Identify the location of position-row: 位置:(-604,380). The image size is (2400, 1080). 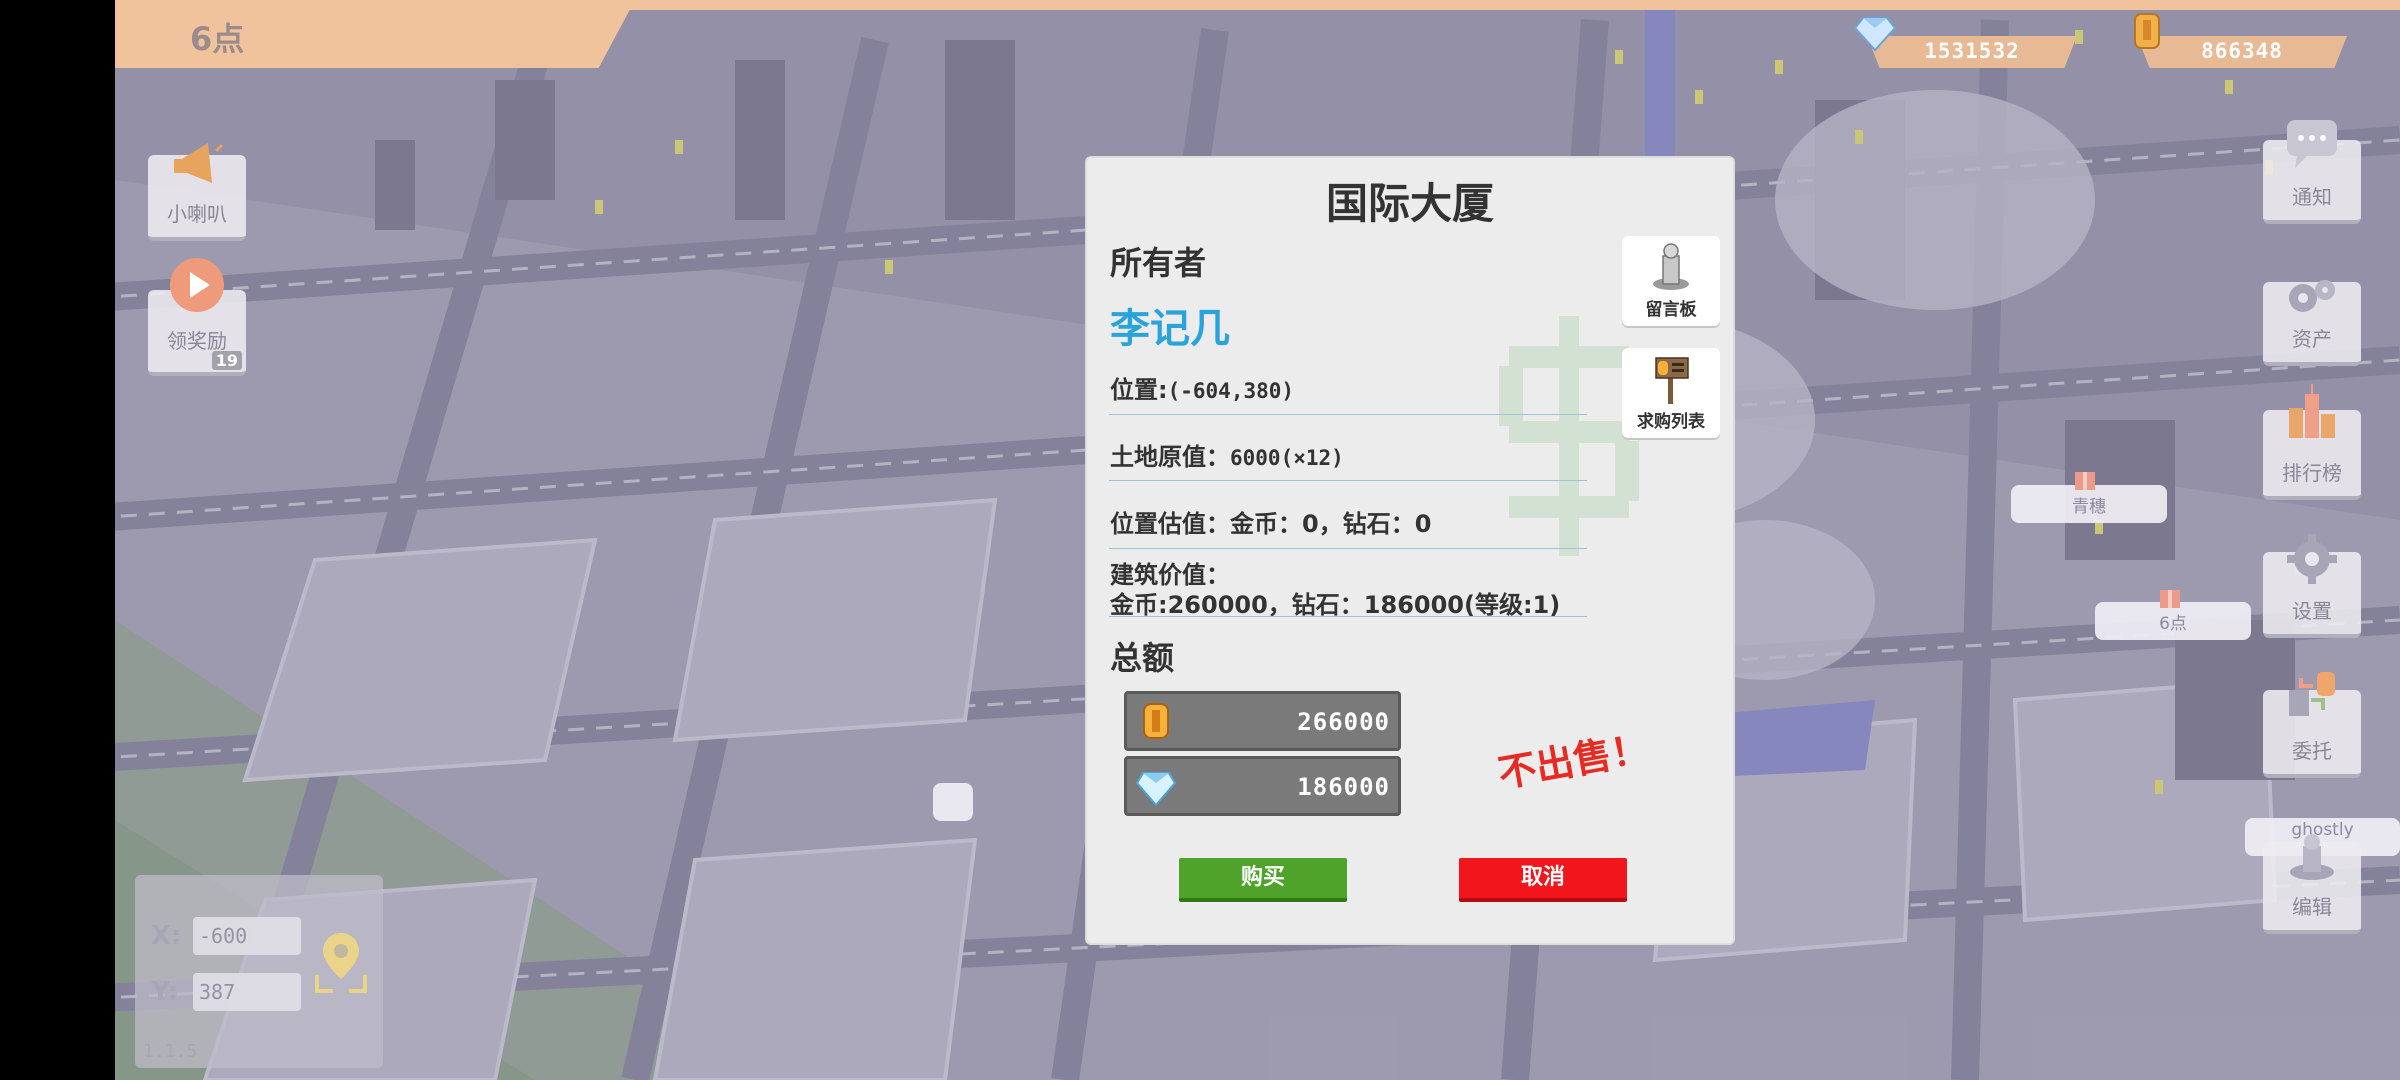
(1202, 387).